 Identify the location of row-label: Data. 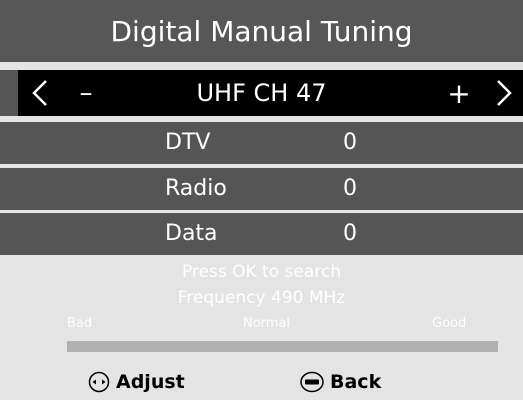
(191, 233).